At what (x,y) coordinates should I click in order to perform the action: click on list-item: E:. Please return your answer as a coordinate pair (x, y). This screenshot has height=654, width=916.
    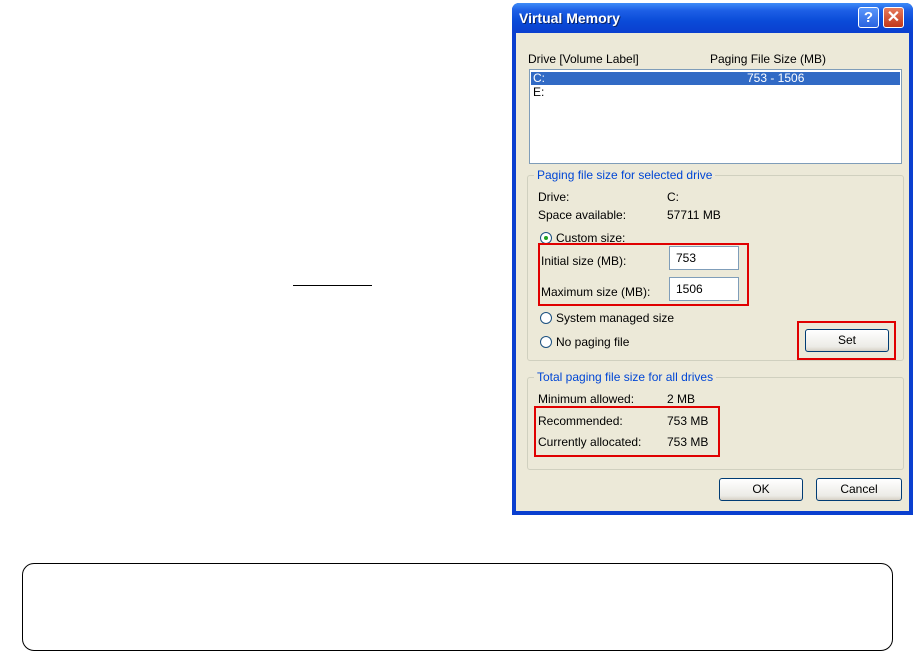
    Looking at the image, I should click on (715, 92).